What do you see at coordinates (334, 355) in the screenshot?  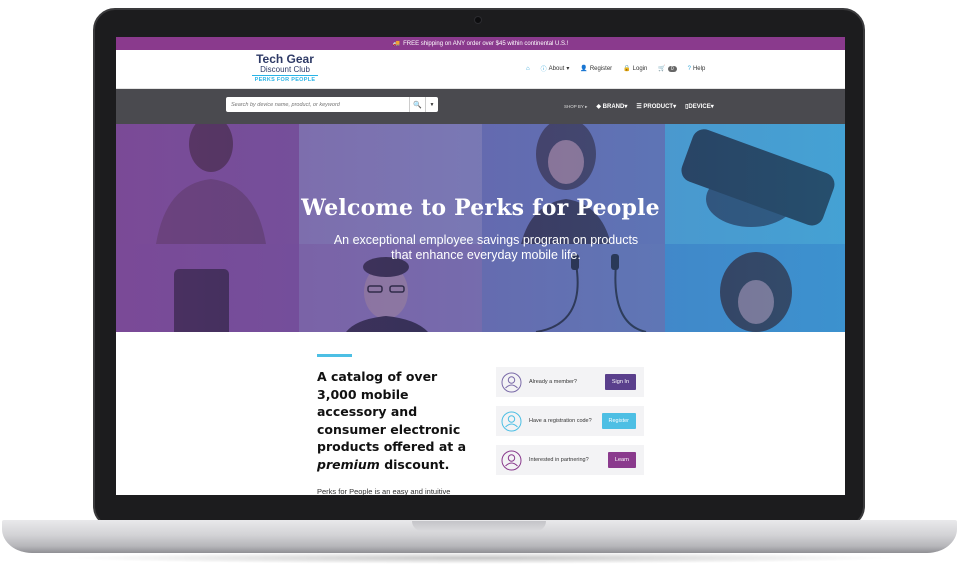 I see `accent-line` at bounding box center [334, 355].